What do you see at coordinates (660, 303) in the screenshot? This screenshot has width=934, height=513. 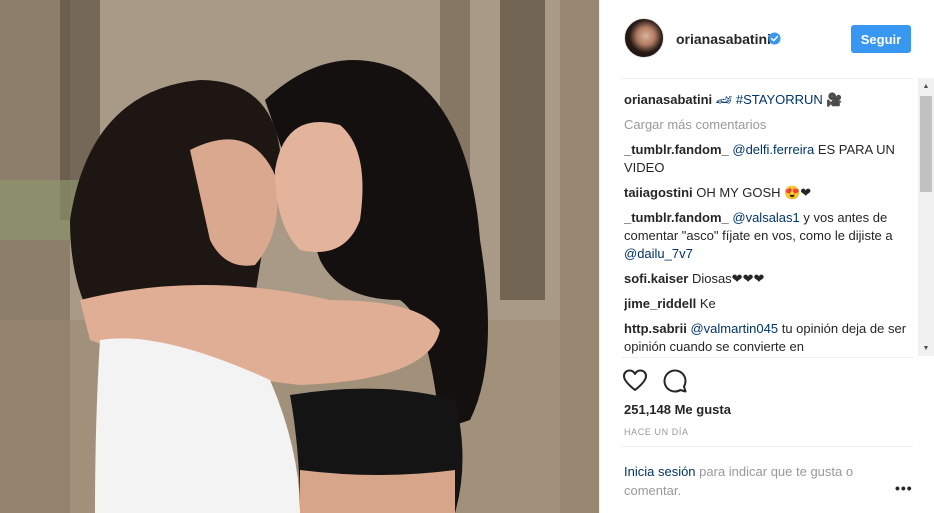 I see `comment-username: jime_riddell` at bounding box center [660, 303].